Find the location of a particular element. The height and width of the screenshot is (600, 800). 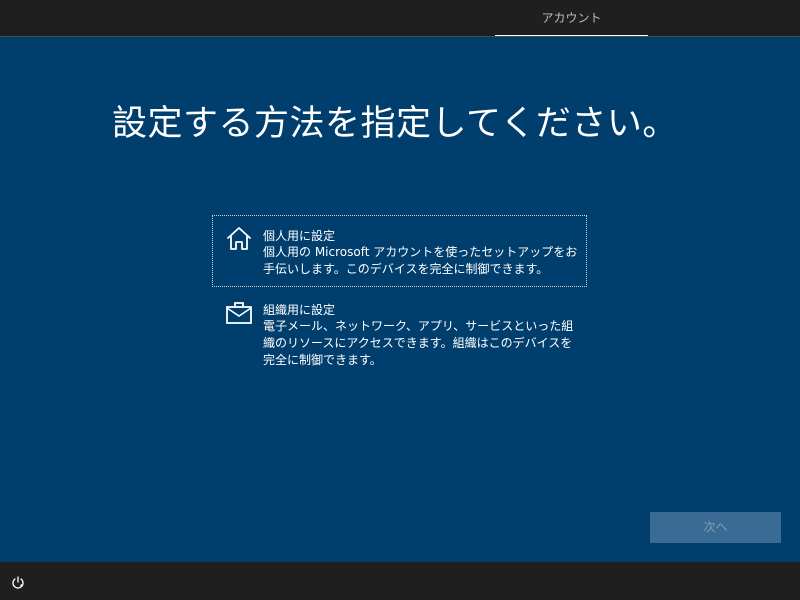

page-title: 設定する方法を指定してください。 is located at coordinates (395, 124).